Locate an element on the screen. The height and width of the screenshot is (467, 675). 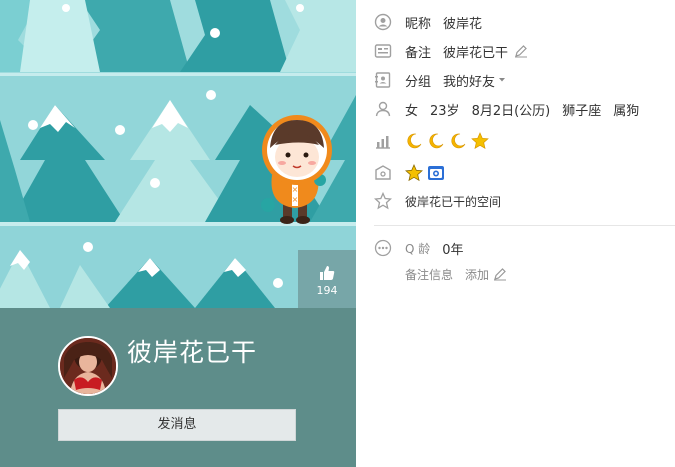
send-message-button: 发消息 is located at coordinates (177, 425).